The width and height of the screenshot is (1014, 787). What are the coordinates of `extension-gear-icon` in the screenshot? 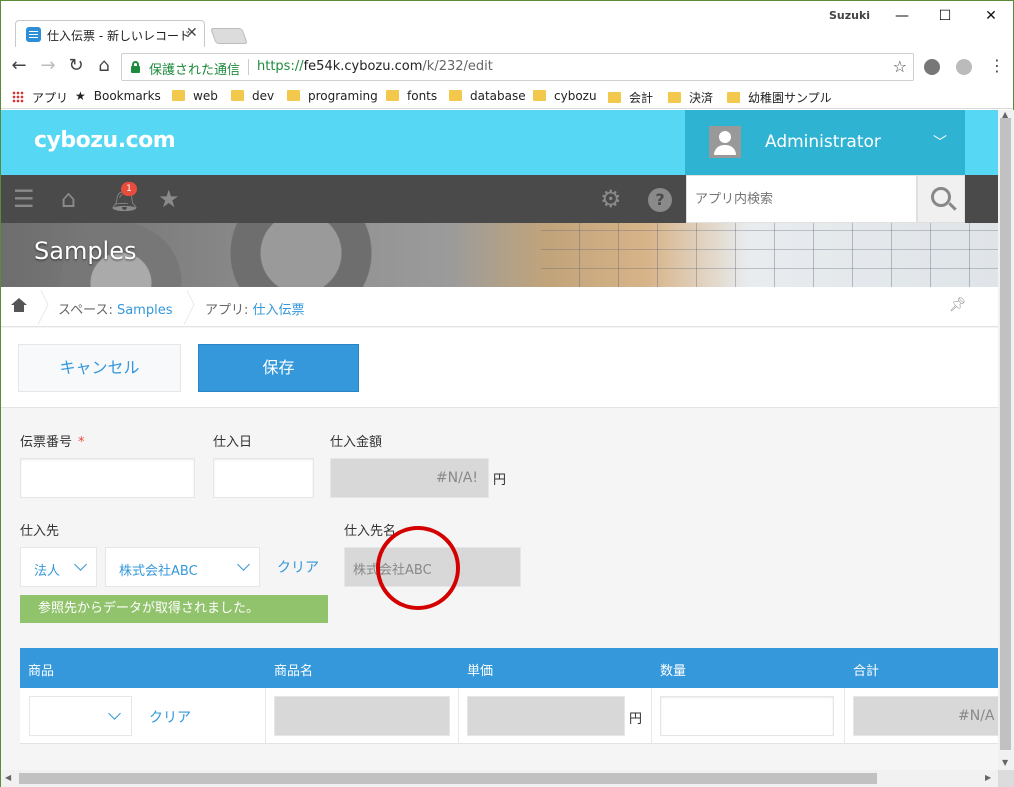 It's located at (932, 67).